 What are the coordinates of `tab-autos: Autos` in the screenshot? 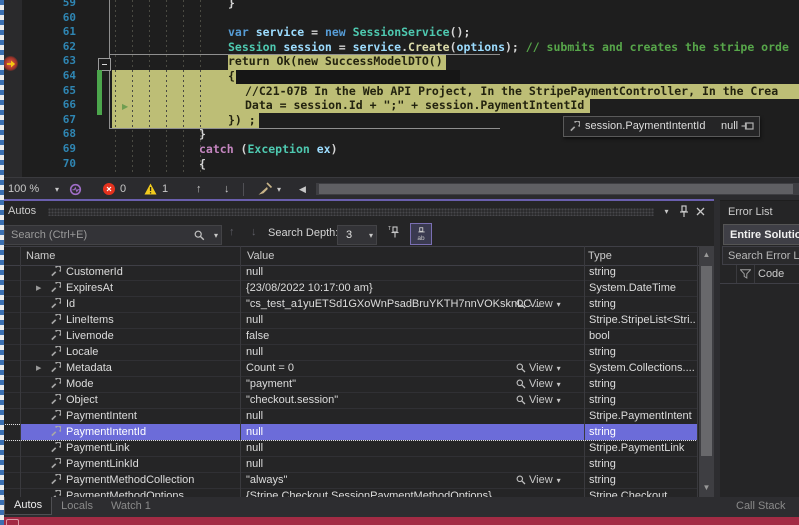 It's located at (28, 506).